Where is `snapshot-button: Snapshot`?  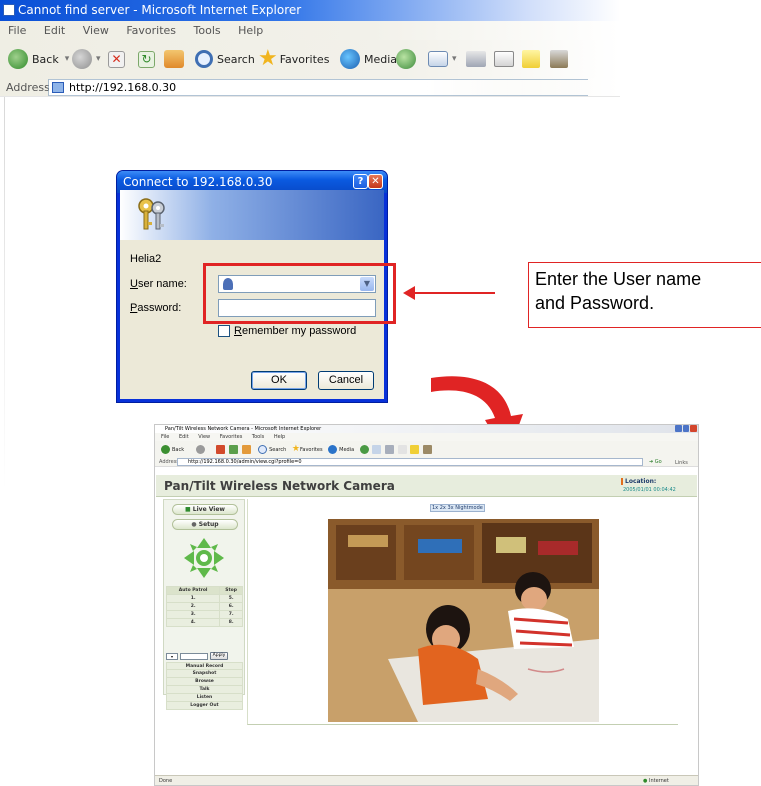 snapshot-button: Snapshot is located at coordinates (204, 674).